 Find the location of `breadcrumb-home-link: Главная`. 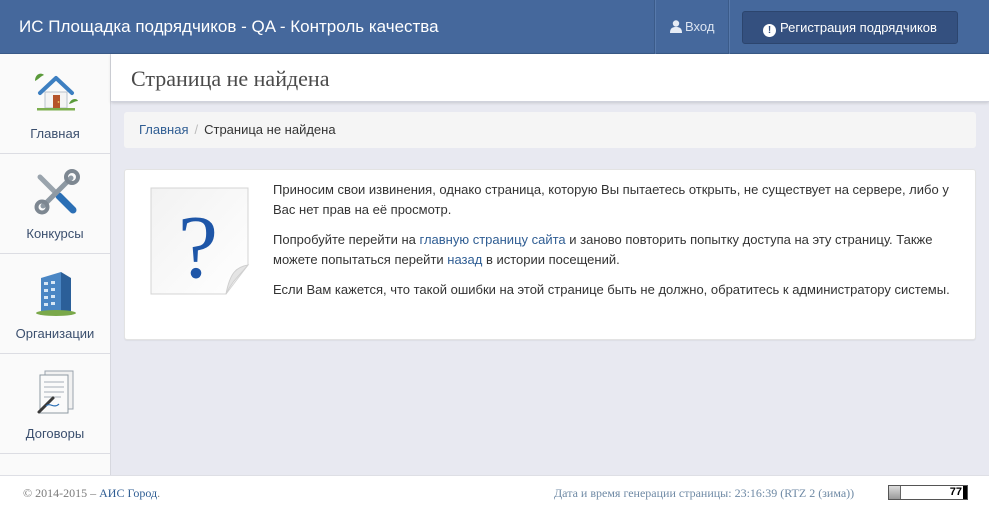

breadcrumb-home-link: Главная is located at coordinates (163, 129).